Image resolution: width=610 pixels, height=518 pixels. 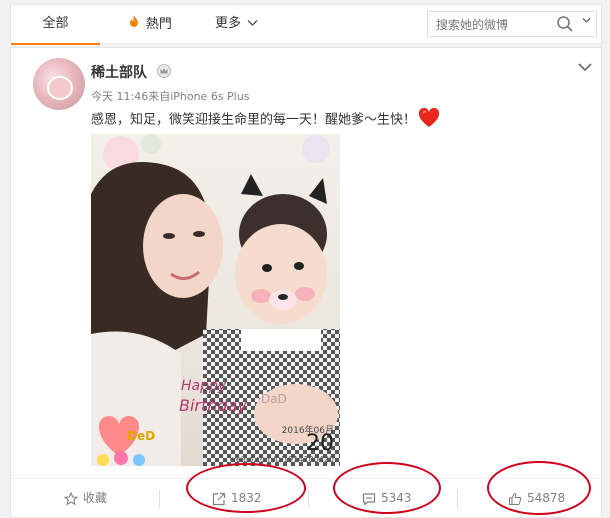 I want to click on sticker-happy: Happy, so click(x=204, y=386).